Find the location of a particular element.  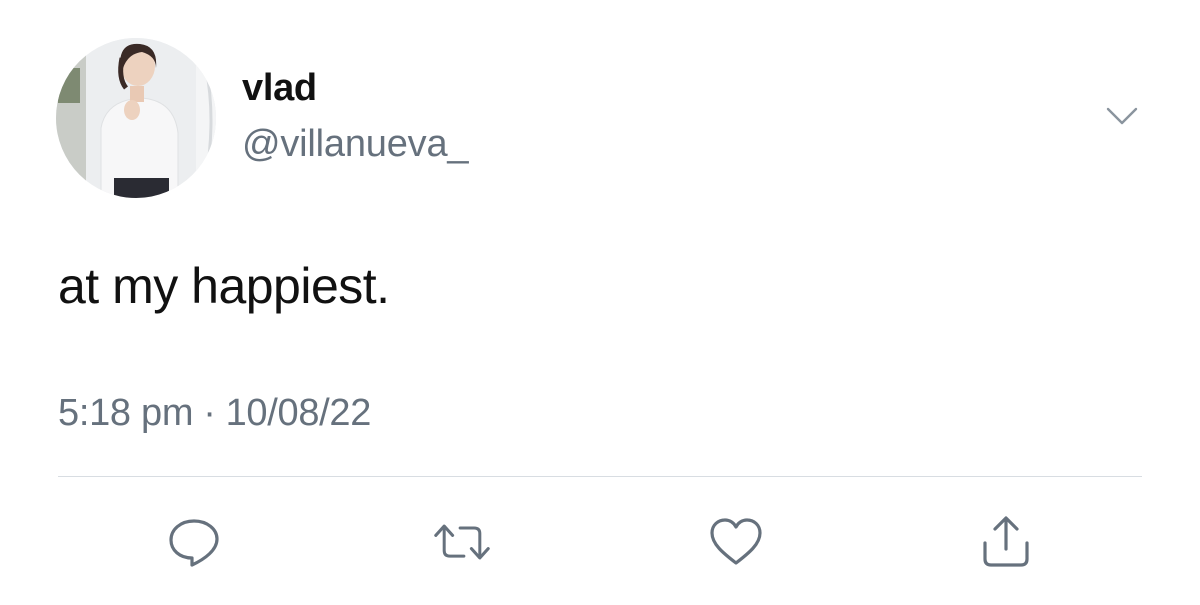

avatar is located at coordinates (136, 118).